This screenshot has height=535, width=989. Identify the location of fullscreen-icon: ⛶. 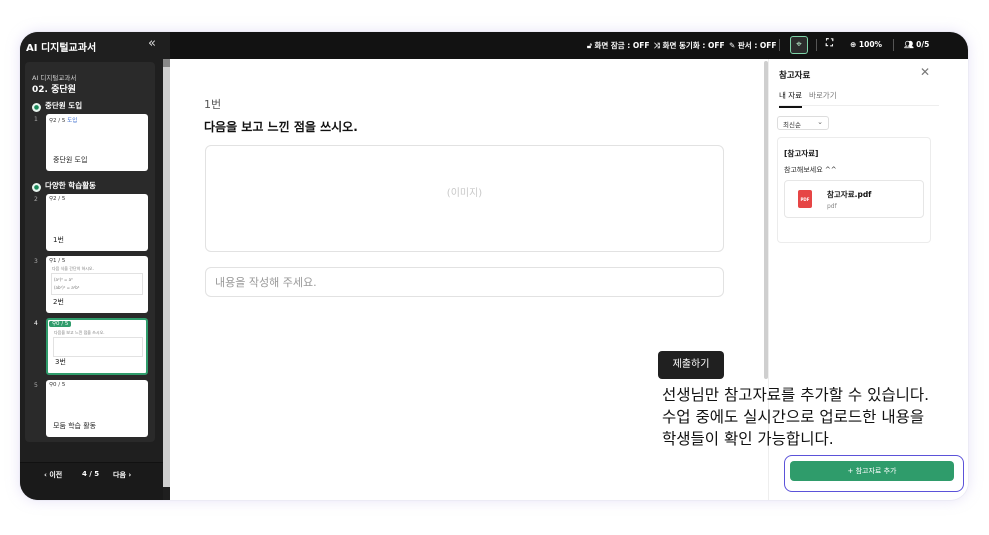
(829, 43).